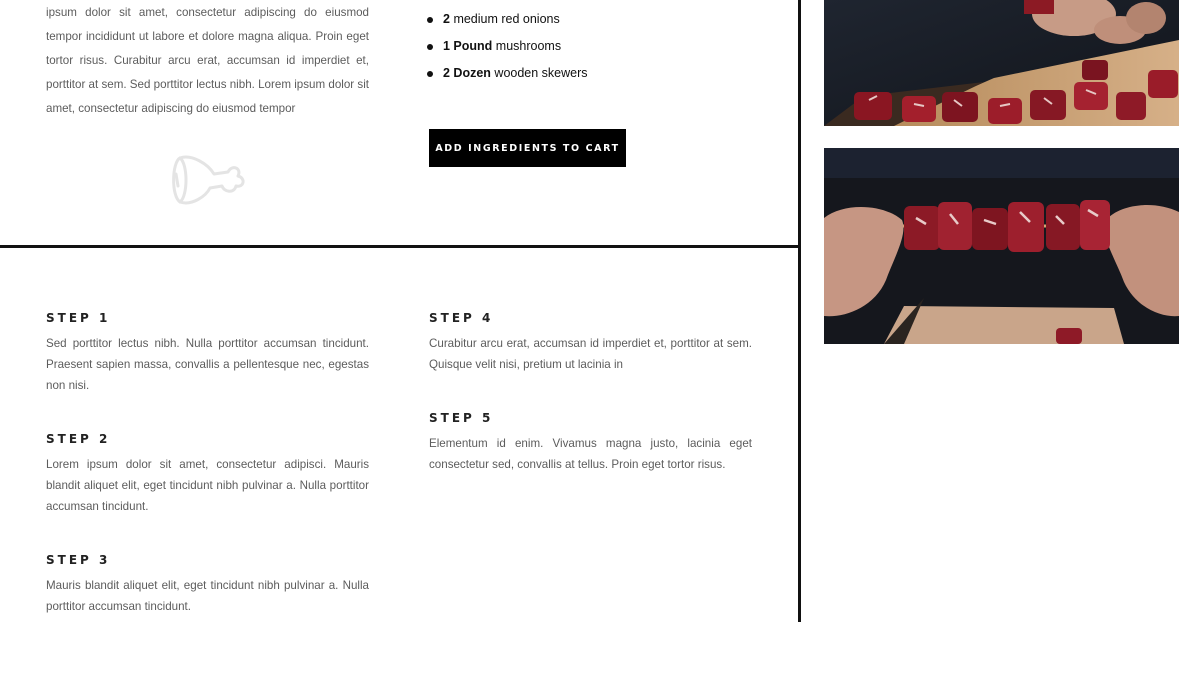  I want to click on ingredient-item: 2 Dozen wooden skewers, so click(507, 73).